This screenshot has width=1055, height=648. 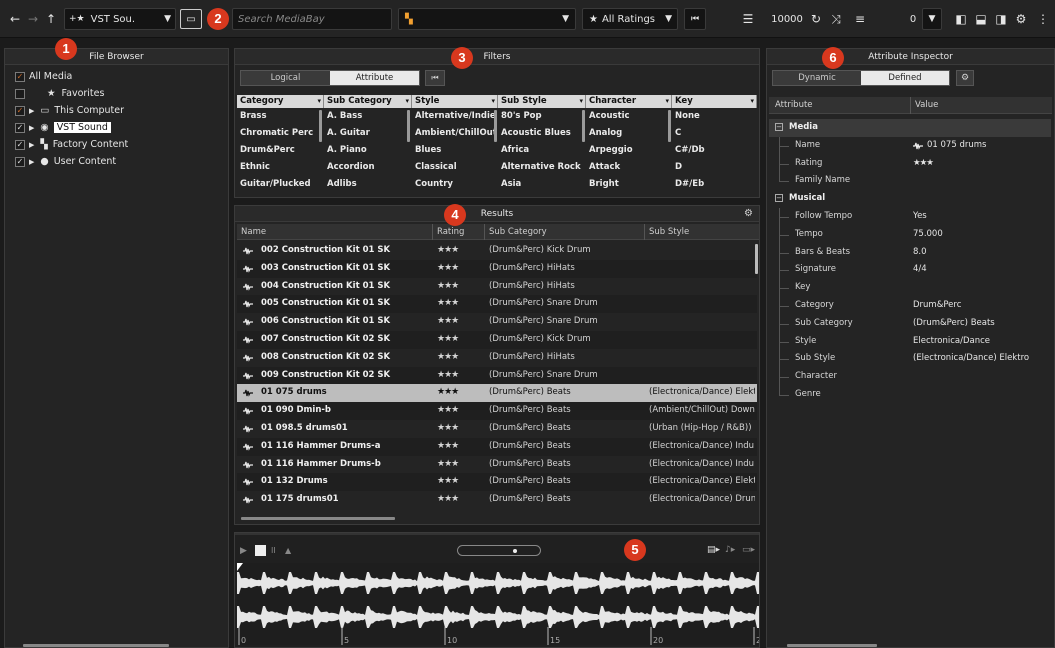 I want to click on reset-filter-button: ⏮, so click(x=695, y=19).